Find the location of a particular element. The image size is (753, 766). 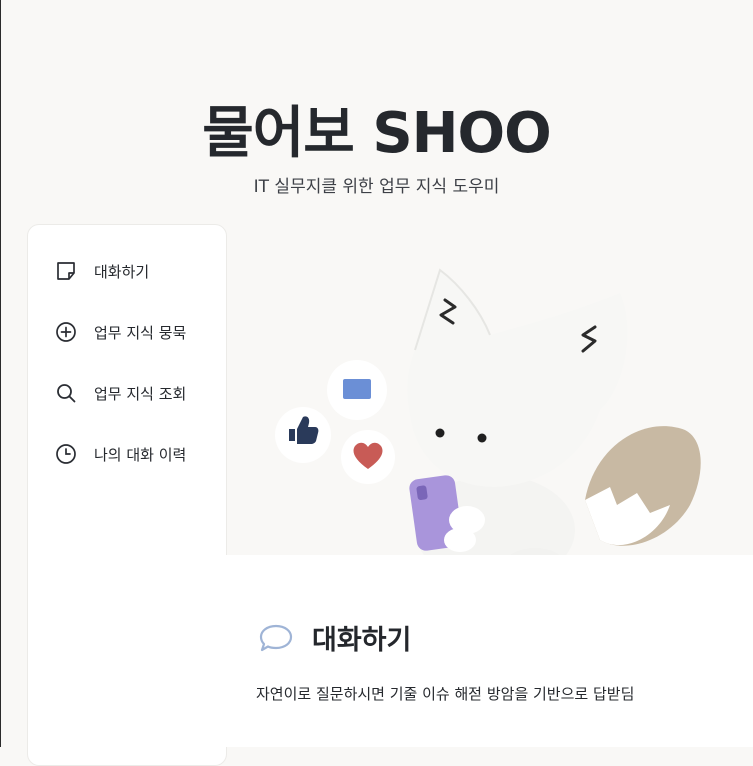

sidebar-item-label: 나의 대화 이력 is located at coordinates (140, 454).